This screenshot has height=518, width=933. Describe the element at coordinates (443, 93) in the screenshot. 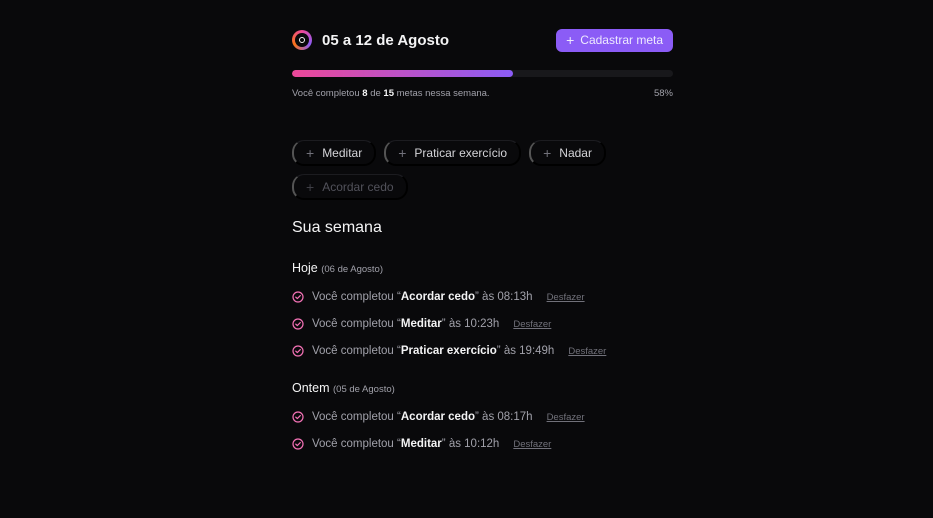

I see `progress-suffix: metas nessa semana.` at that location.